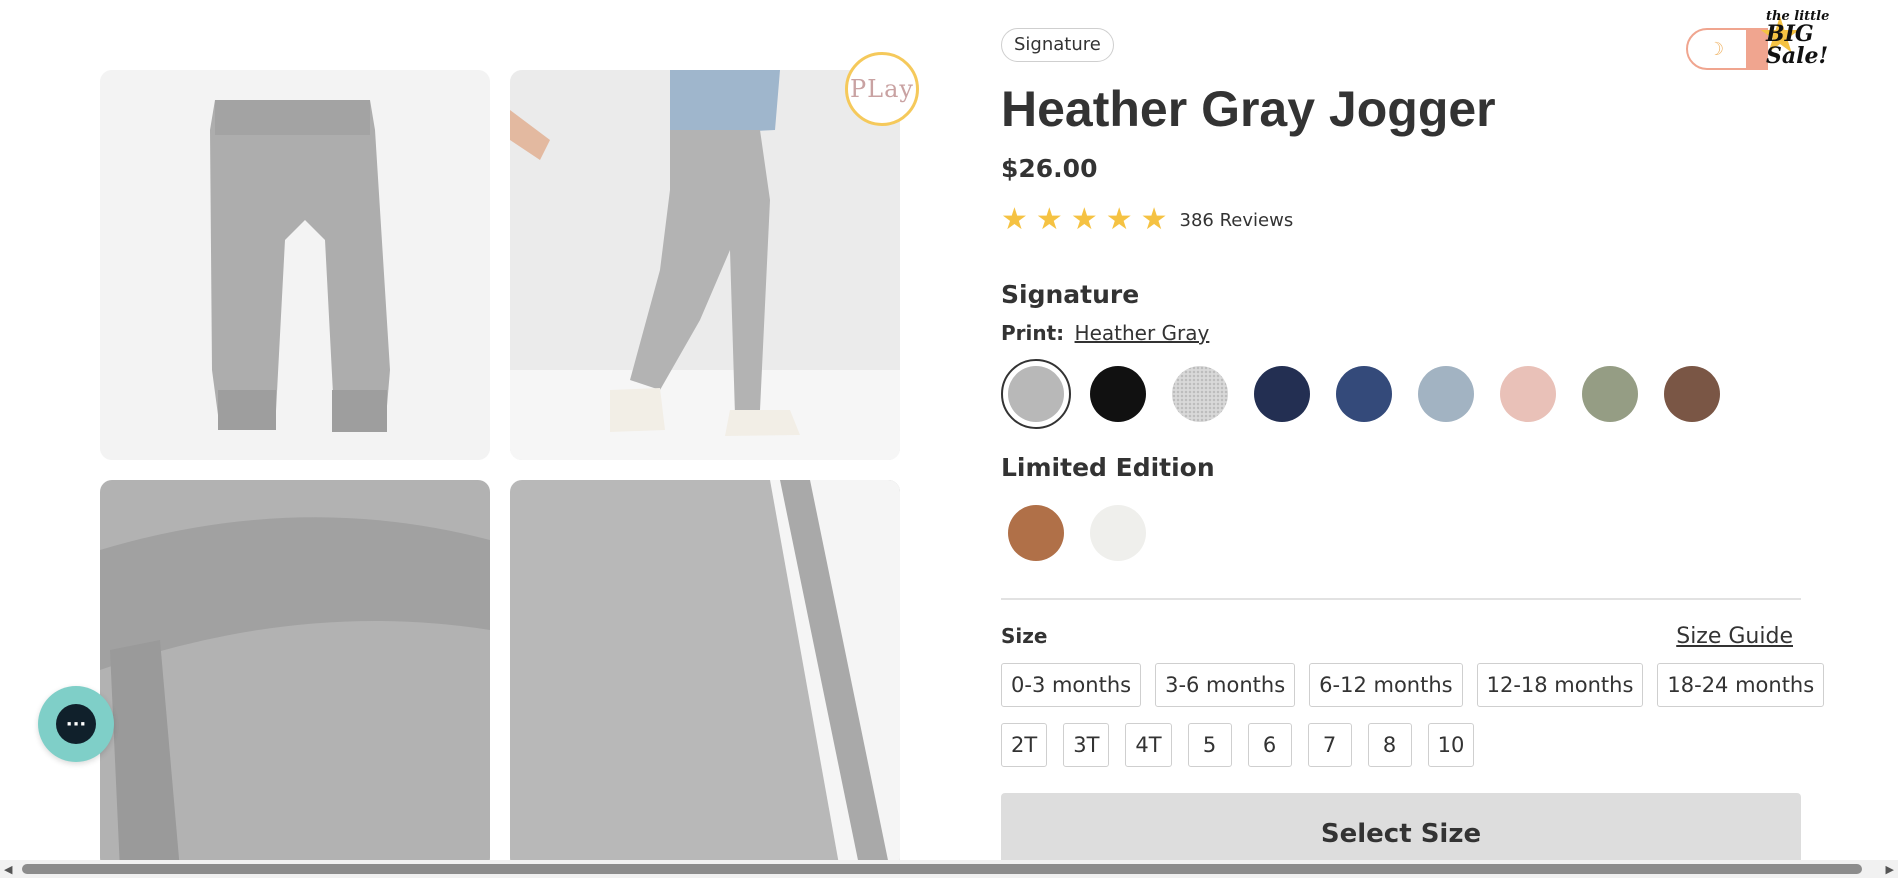  I want to click on divider, so click(1401, 599).